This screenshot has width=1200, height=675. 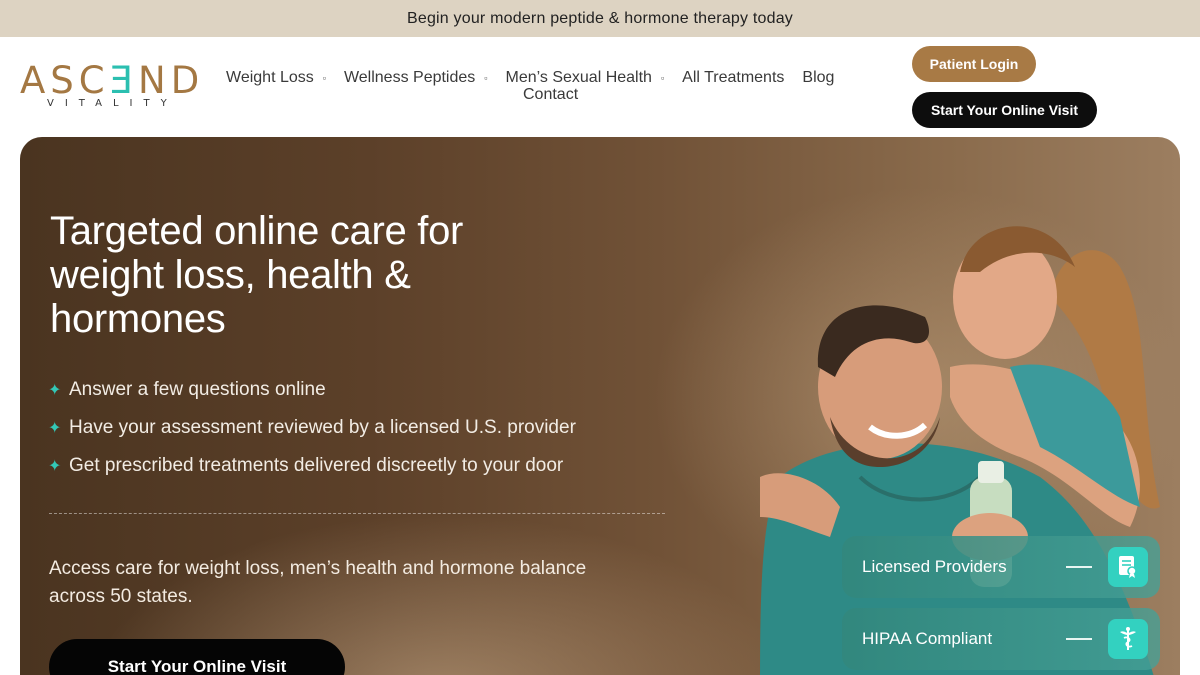 What do you see at coordinates (1128, 567) in the screenshot?
I see `certificate-icon` at bounding box center [1128, 567].